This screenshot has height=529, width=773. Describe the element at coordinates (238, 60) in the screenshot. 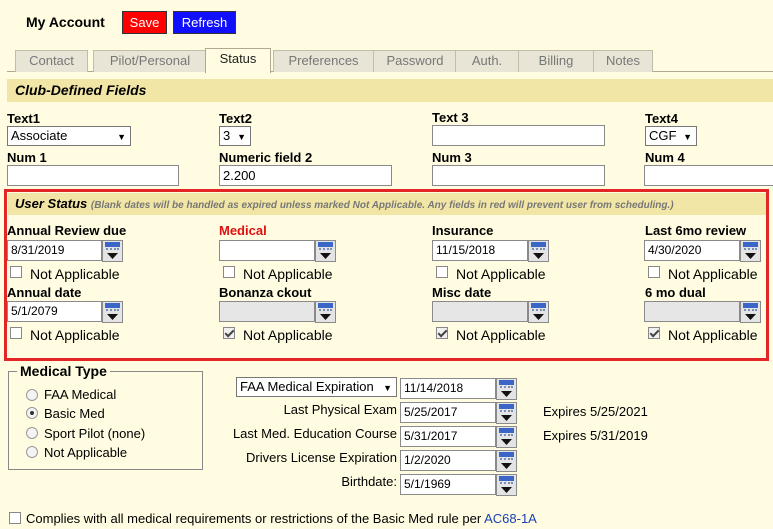

I see `tab-status: Status` at that location.